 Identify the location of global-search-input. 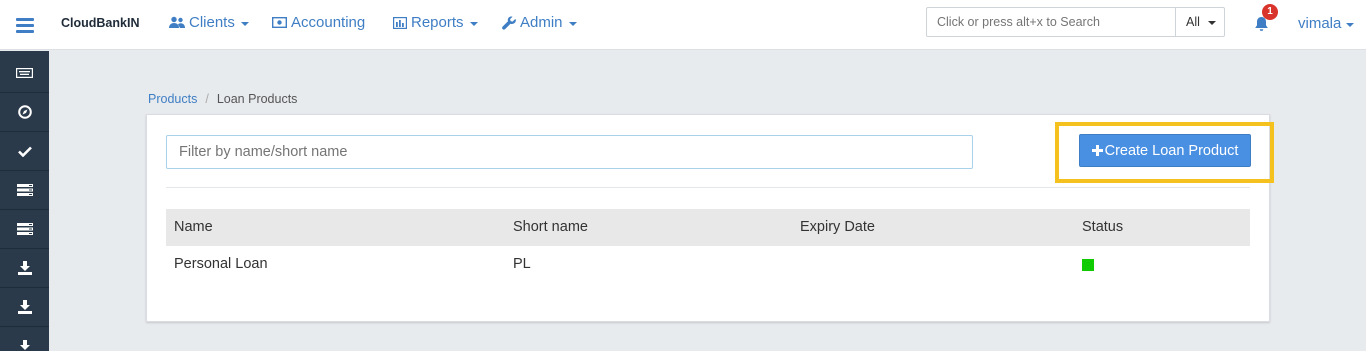
(1051, 22).